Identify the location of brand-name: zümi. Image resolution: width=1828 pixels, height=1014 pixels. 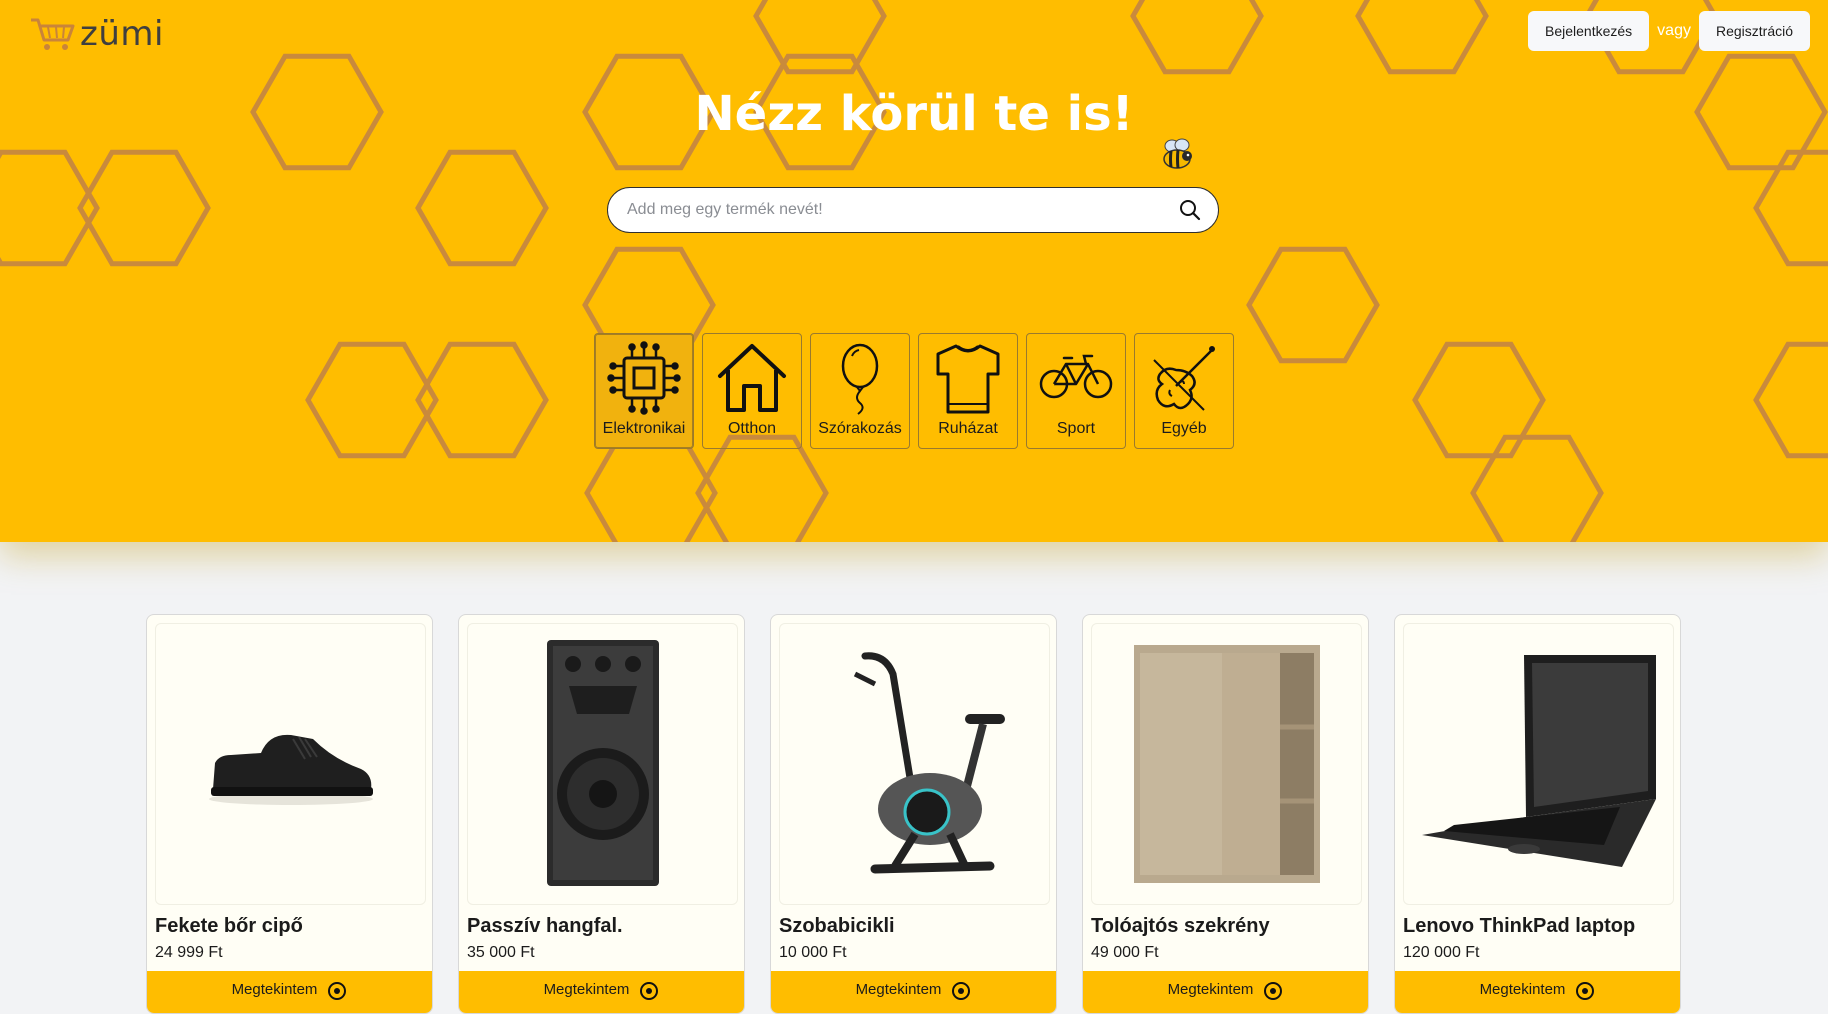
(122, 34).